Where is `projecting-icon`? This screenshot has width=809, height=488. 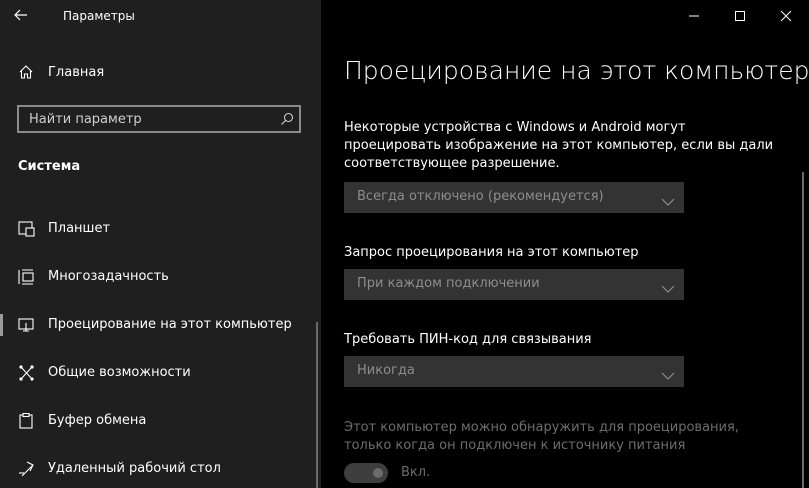
projecting-icon is located at coordinates (27, 325).